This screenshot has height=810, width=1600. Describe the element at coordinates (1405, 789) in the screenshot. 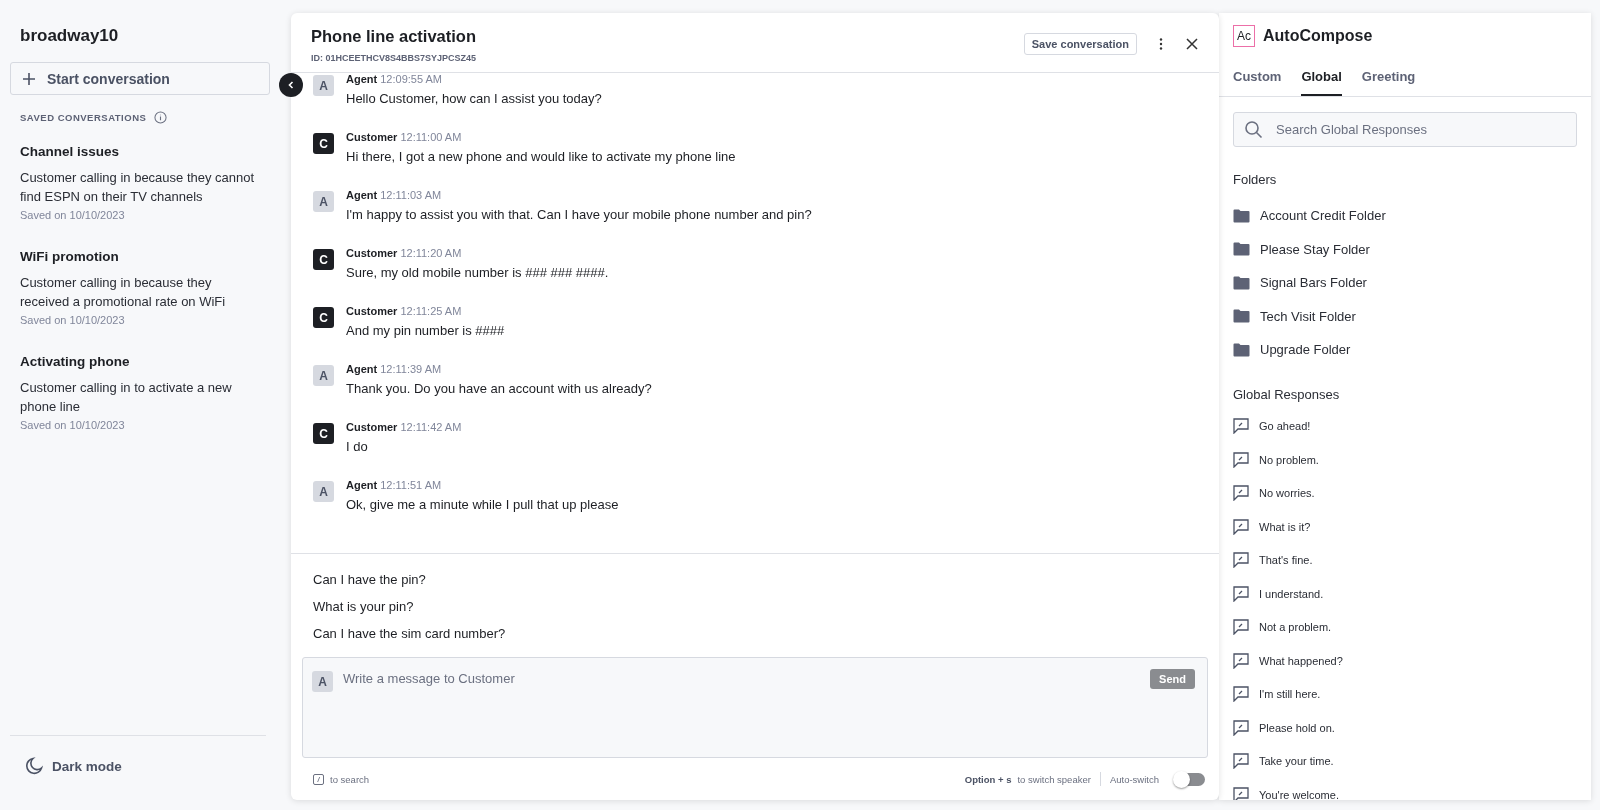

I see `response-item: You're welcome.` at that location.